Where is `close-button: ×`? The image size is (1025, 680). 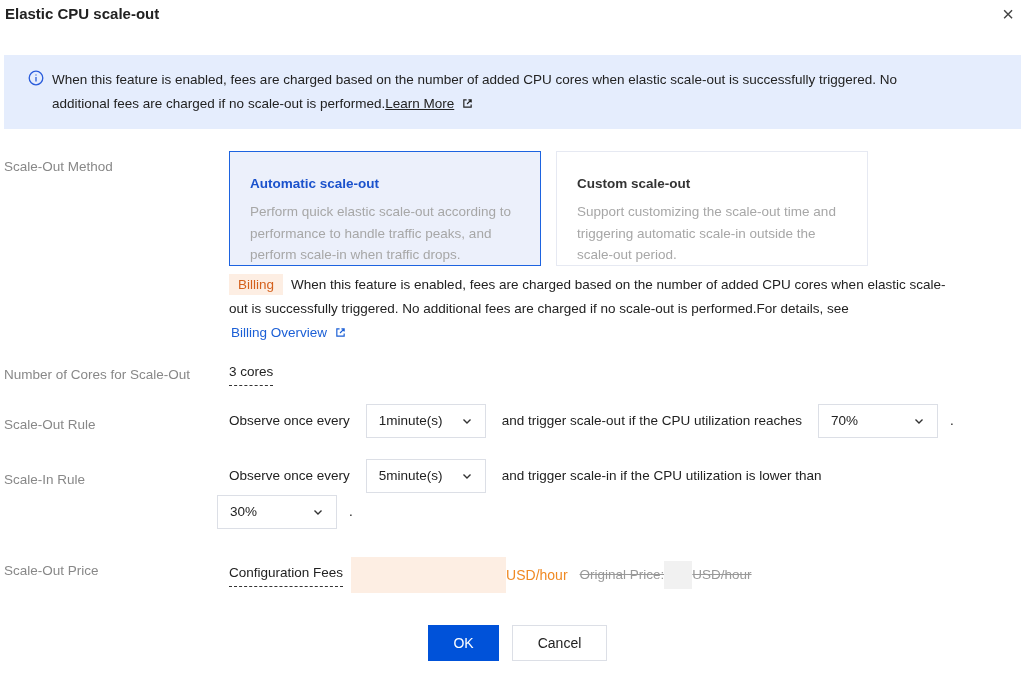 close-button: × is located at coordinates (1008, 14).